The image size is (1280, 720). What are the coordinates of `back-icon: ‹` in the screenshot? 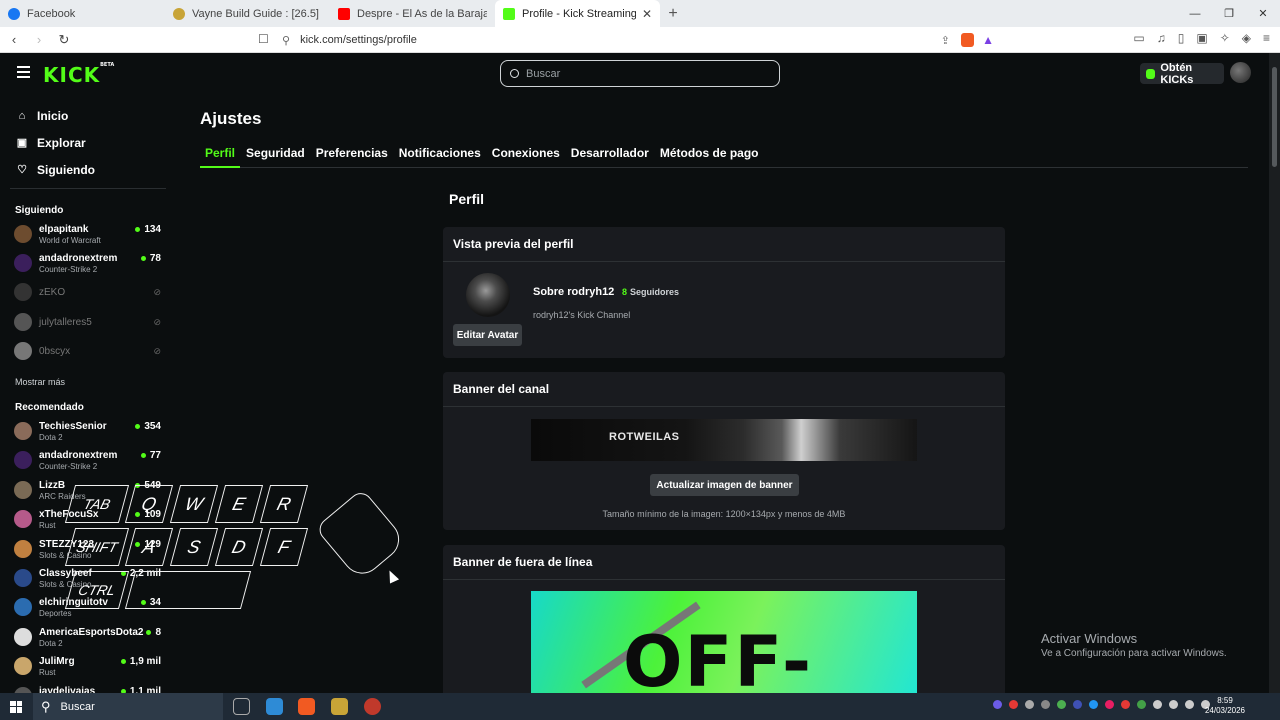 It's located at (14, 39).